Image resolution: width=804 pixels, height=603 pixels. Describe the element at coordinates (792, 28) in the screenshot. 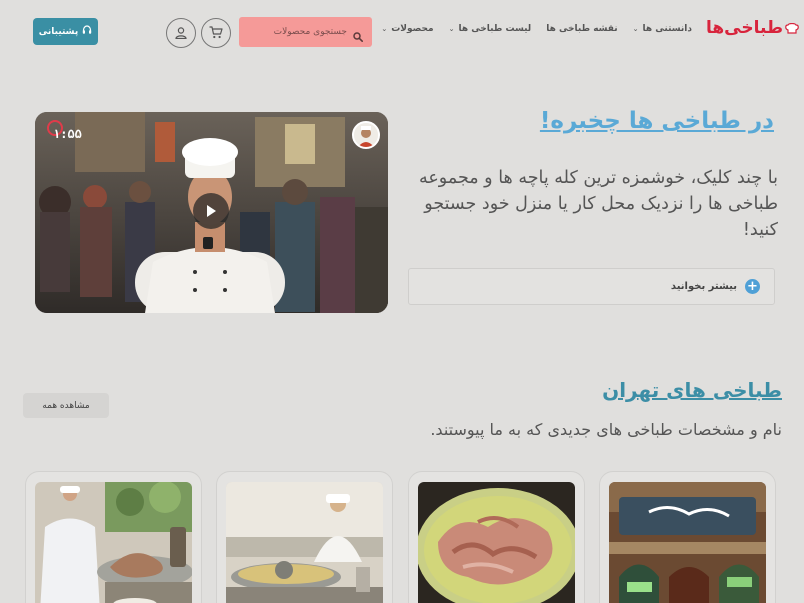

I see `chef-hat-icon` at that location.